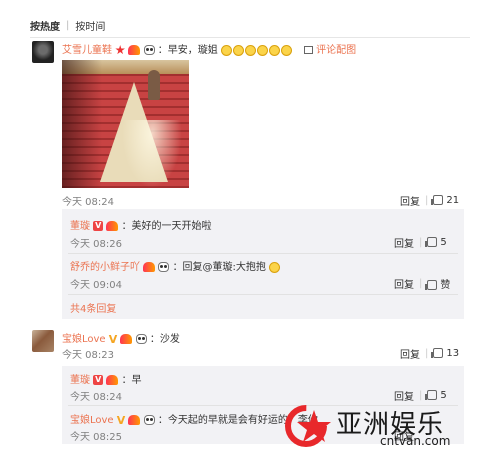  What do you see at coordinates (379, 426) in the screenshot?
I see `watermark: 亚洲娱乐 cntvan.com` at bounding box center [379, 426].